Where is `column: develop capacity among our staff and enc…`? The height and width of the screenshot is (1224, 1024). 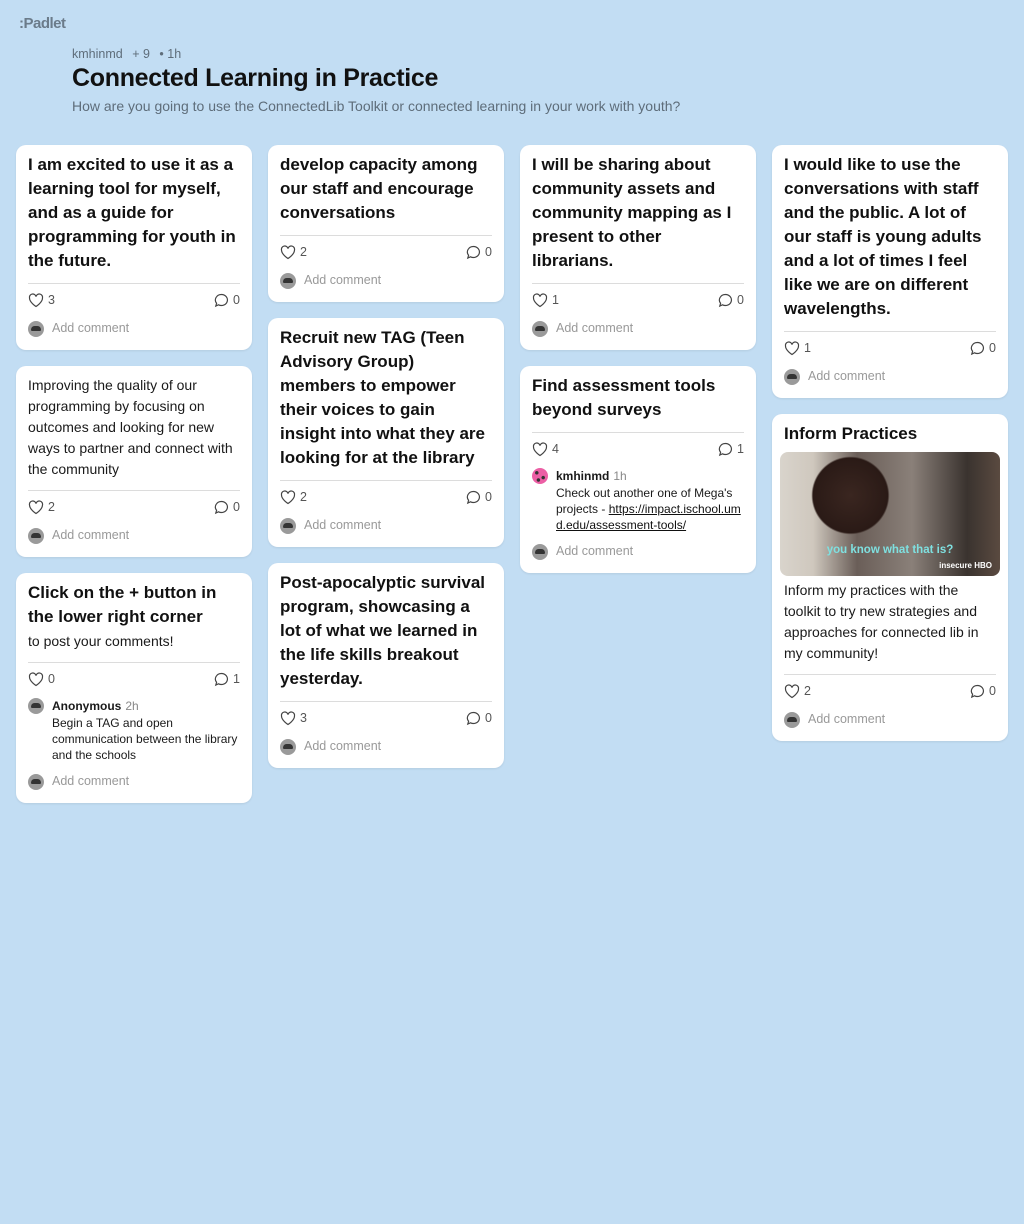 column: develop capacity among our staff and enc… is located at coordinates (386, 474).